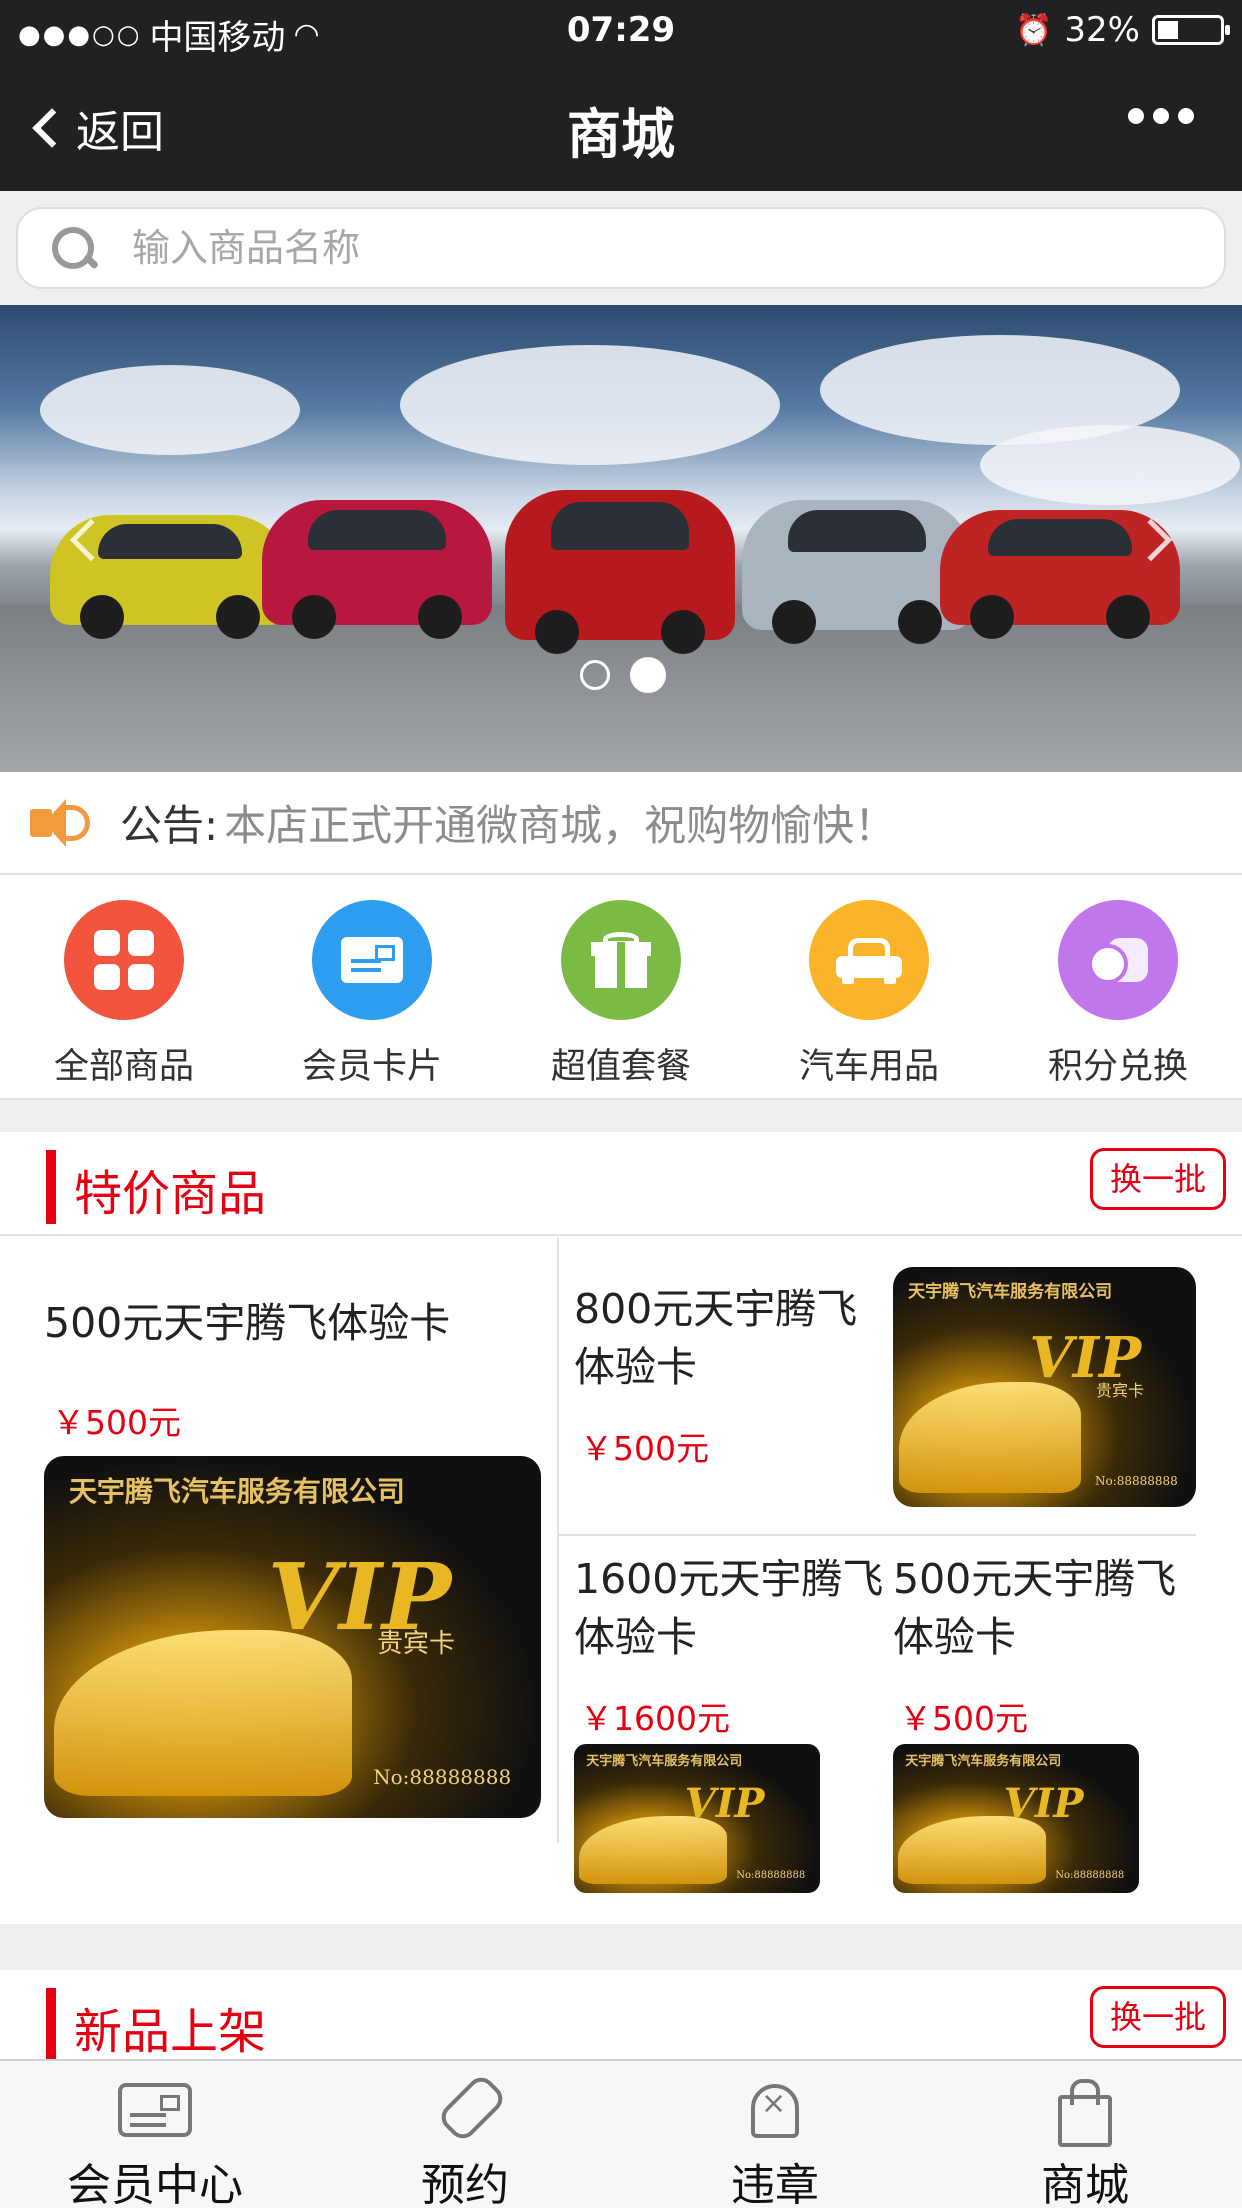 The width and height of the screenshot is (1242, 2208). What do you see at coordinates (377, 569) in the screenshot?
I see `banner-car-pink` at bounding box center [377, 569].